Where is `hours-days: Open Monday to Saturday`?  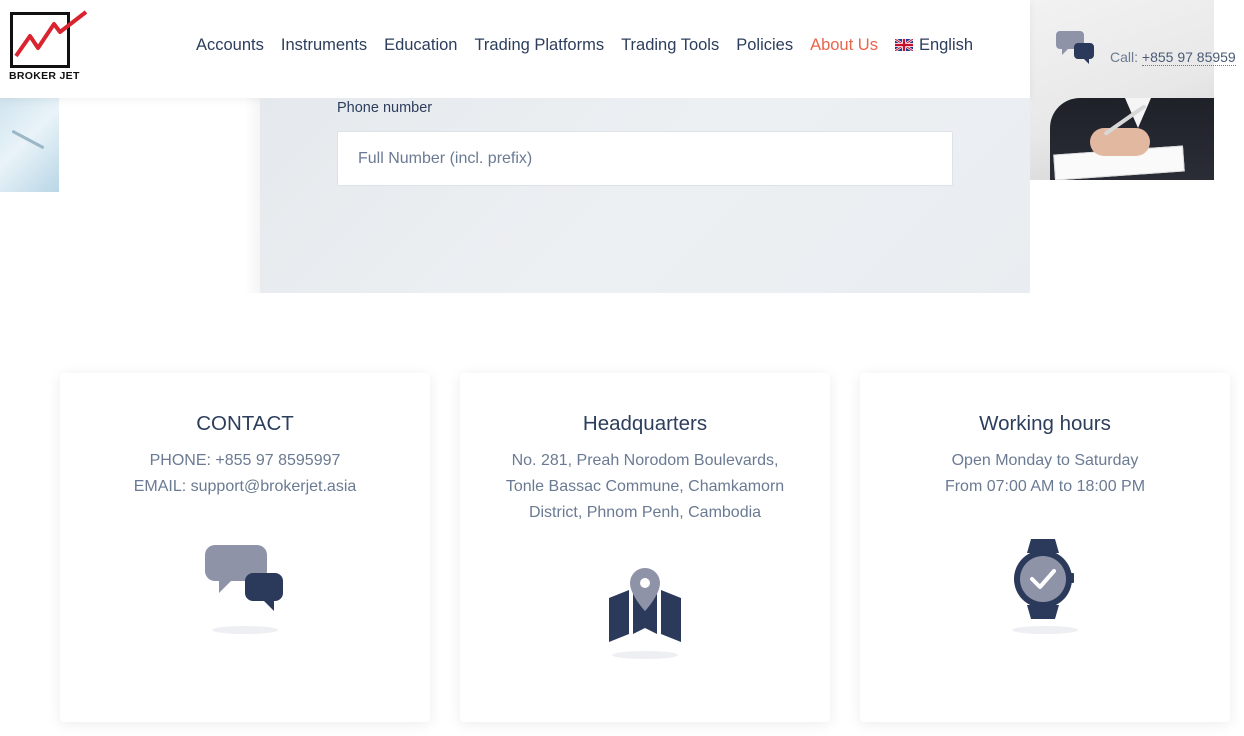 hours-days: Open Monday to Saturday is located at coordinates (1045, 460).